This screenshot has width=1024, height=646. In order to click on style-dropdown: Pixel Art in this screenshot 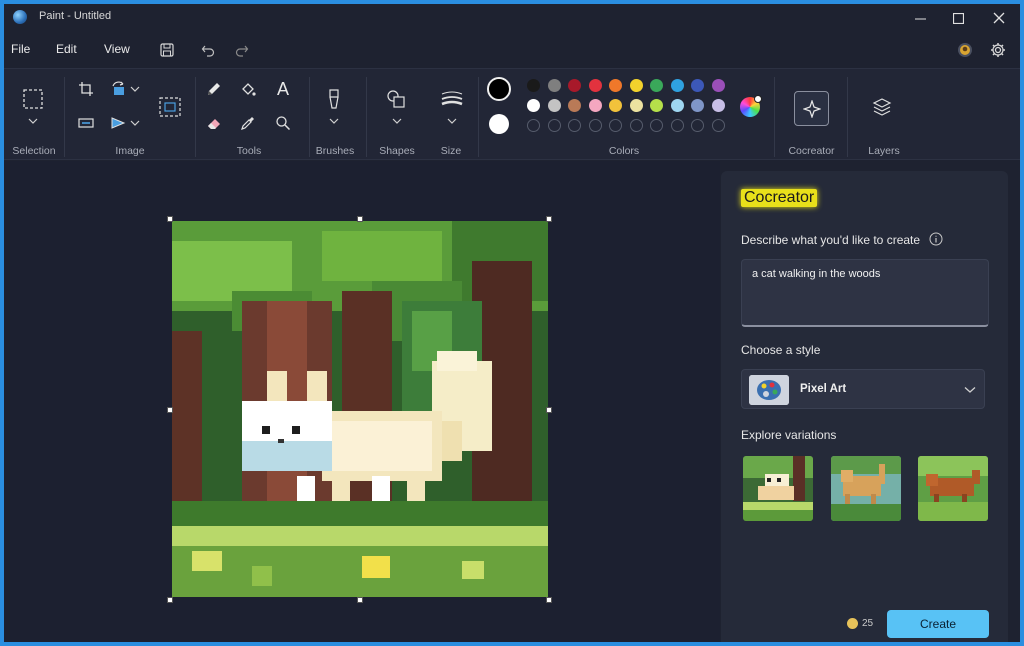, I will do `click(863, 389)`.